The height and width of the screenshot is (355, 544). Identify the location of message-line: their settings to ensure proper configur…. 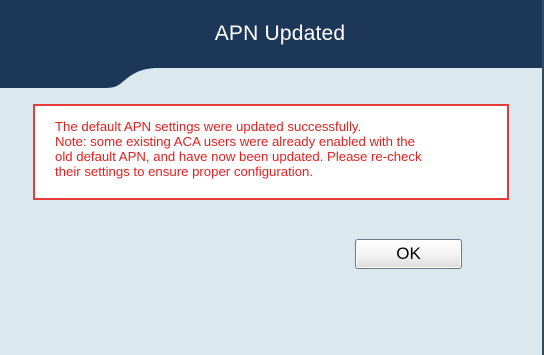
(184, 171).